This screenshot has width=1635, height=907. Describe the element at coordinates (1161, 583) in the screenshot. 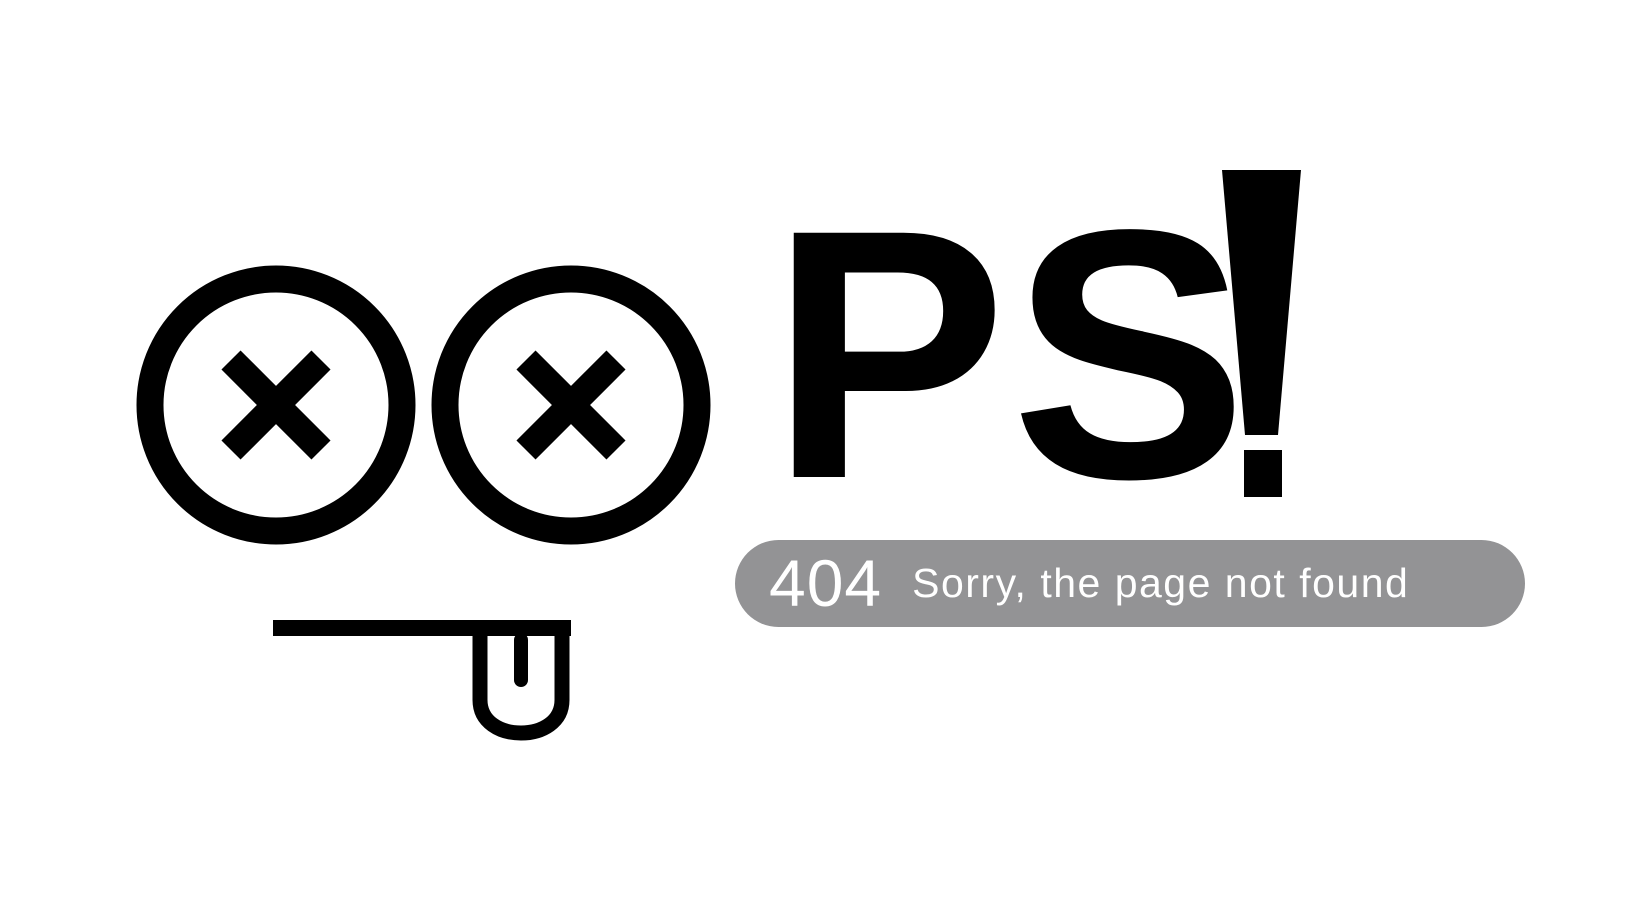

I see `error-message: Sorry, the page not found` at that location.